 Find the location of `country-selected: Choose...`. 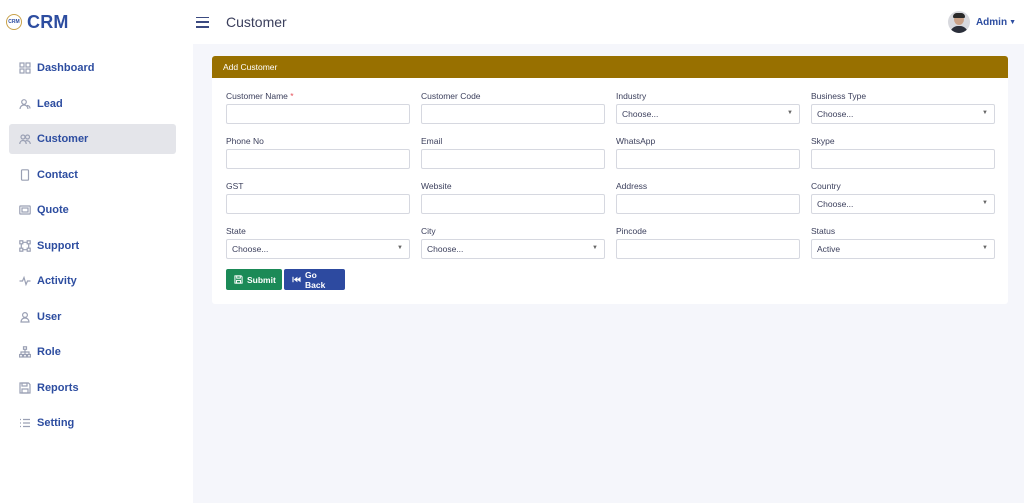

country-selected: Choose... is located at coordinates (835, 204).